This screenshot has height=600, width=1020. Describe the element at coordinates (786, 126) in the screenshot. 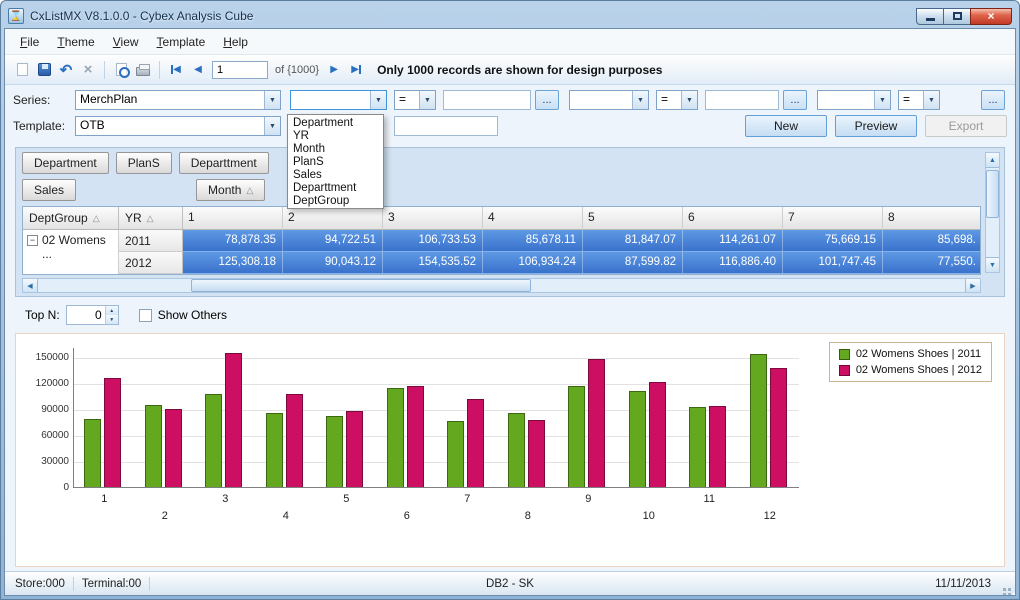

I see `new-template-button: New` at that location.